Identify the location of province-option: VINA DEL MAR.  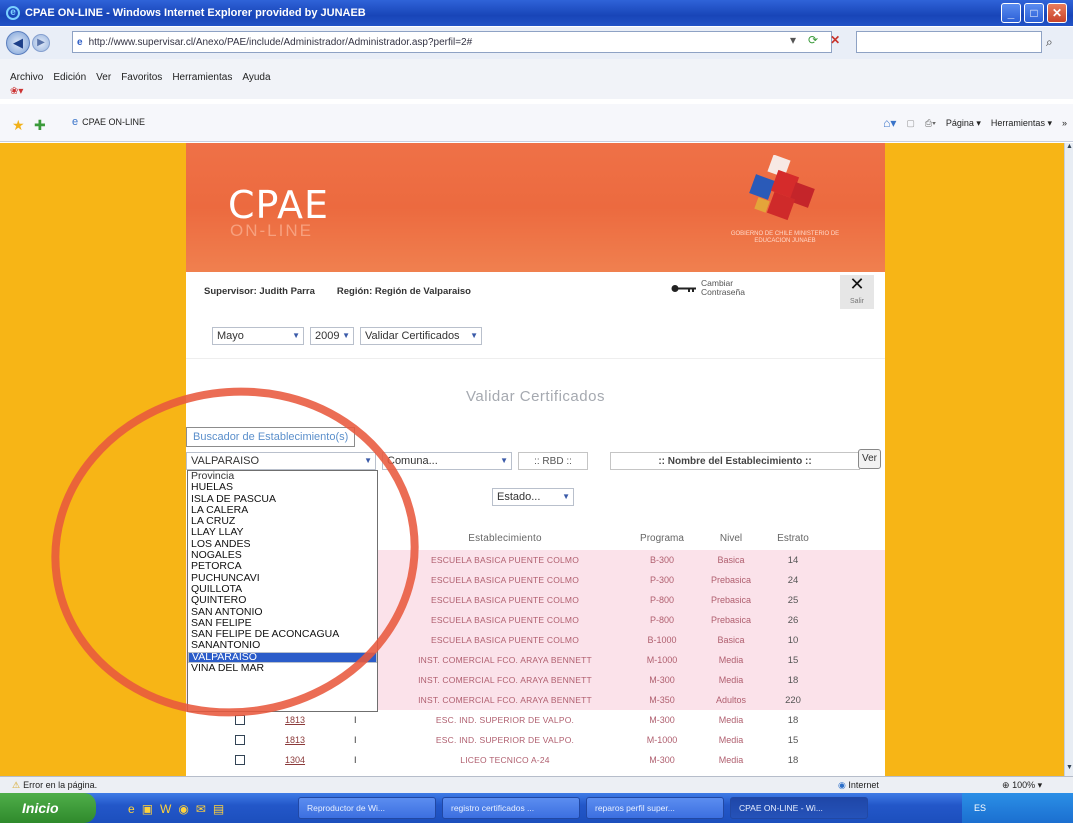
(282, 668).